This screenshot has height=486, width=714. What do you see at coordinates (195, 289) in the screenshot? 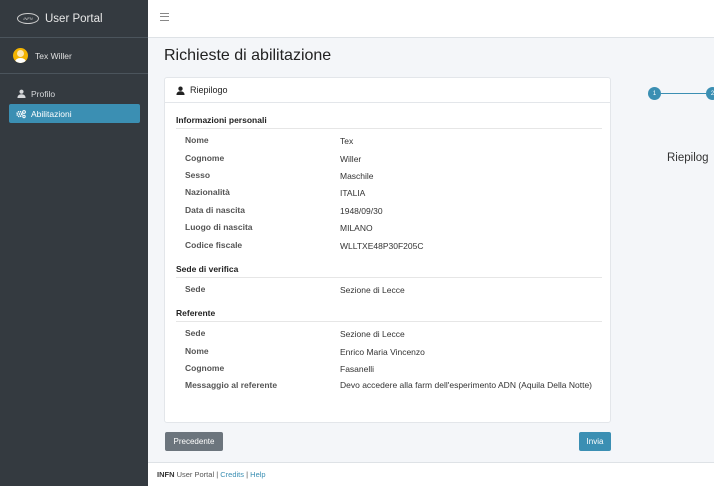
I see `label-sede: Sede` at bounding box center [195, 289].